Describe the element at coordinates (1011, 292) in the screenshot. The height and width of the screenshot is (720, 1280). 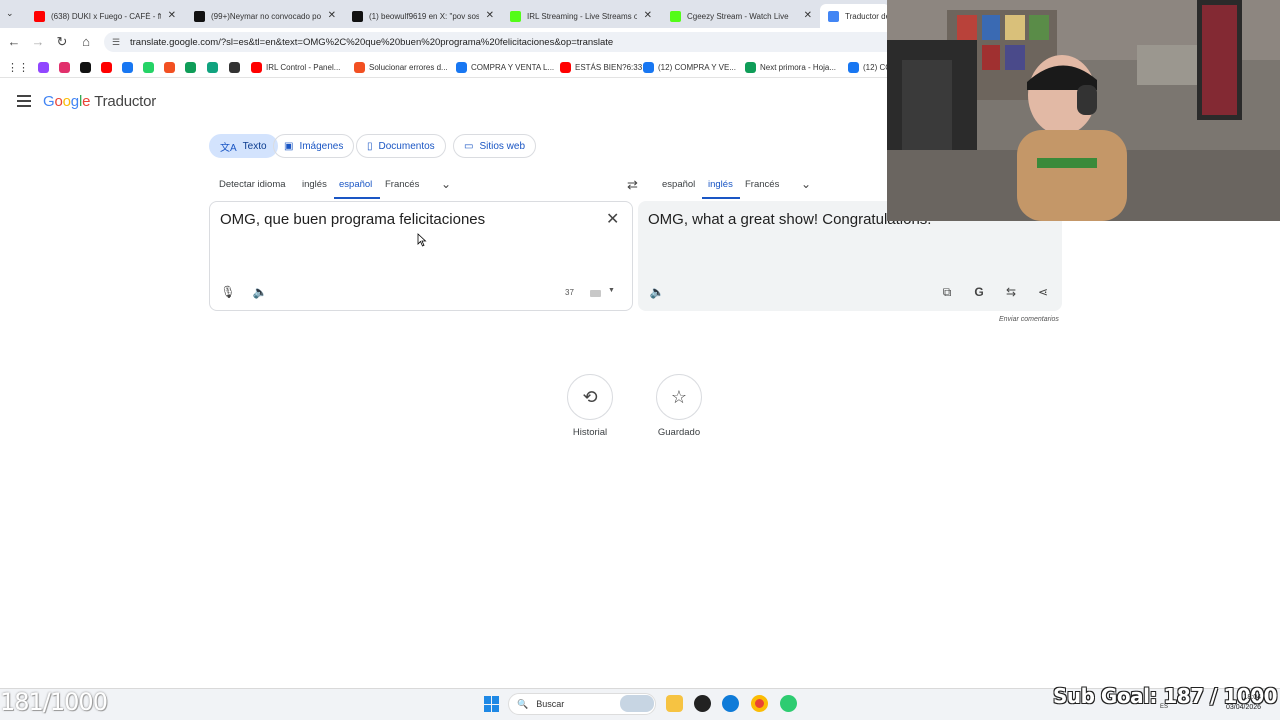
I see `rate-translation-icon: ⇆` at that location.